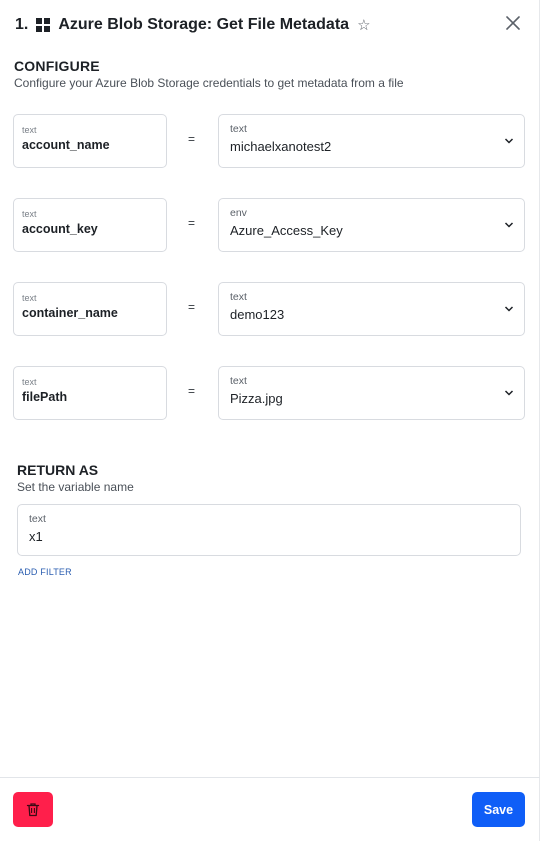 This screenshot has height=841, width=540. What do you see at coordinates (75, 487) in the screenshot?
I see `return-as-description: Set the variable name` at bounding box center [75, 487].